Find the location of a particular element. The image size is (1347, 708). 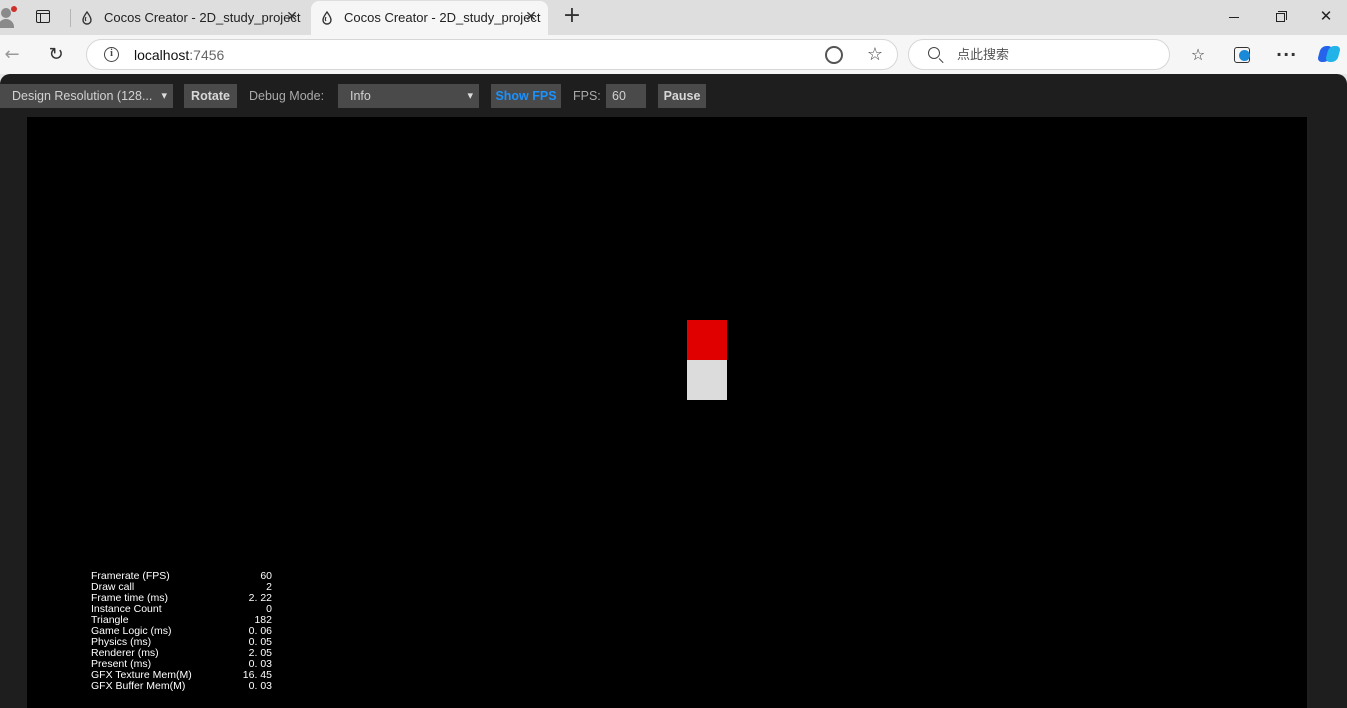

minimize-icon is located at coordinates (1234, 17).